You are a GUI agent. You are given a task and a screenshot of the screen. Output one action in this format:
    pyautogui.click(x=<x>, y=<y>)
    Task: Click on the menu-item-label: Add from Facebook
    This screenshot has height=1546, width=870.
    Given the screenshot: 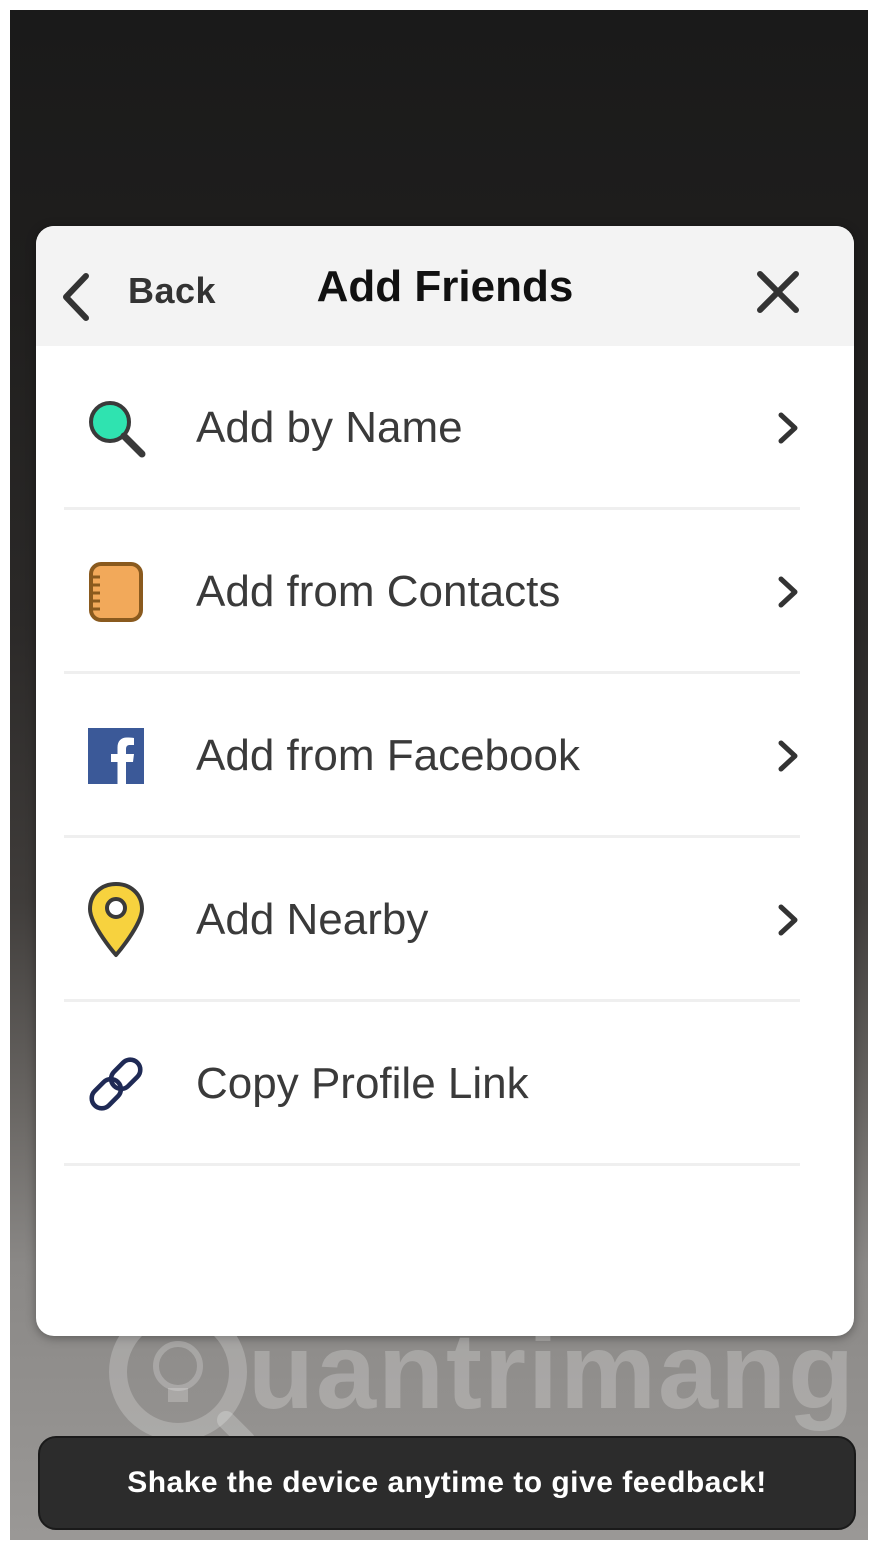 What is the action you would take?
    pyautogui.click(x=388, y=755)
    